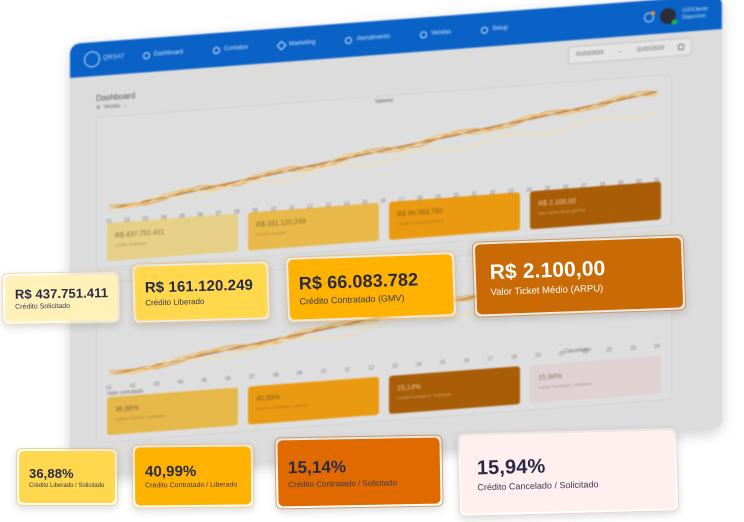 This screenshot has height=522, width=744. Describe the element at coordinates (228, 379) in the screenshot. I see `x-tick-label: 06` at that location.